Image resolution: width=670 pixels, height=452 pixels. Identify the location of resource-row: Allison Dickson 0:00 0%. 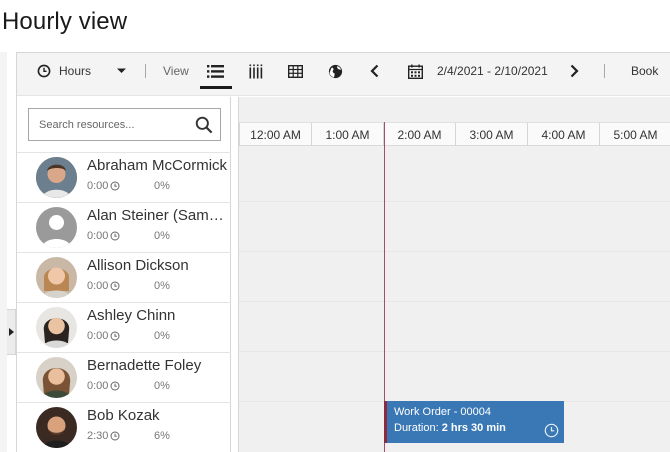
(124, 277).